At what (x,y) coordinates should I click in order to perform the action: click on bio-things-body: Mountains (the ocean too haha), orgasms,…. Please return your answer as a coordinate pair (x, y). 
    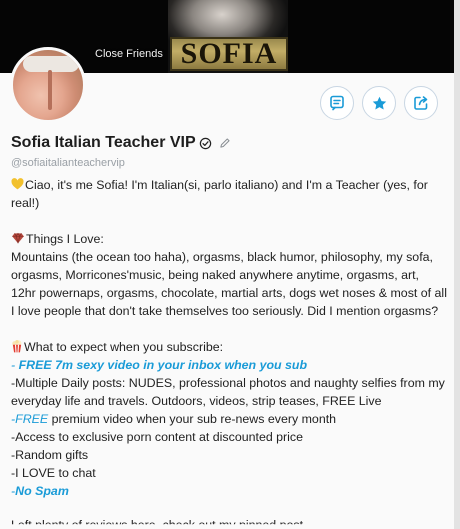
    Looking at the image, I should click on (229, 284).